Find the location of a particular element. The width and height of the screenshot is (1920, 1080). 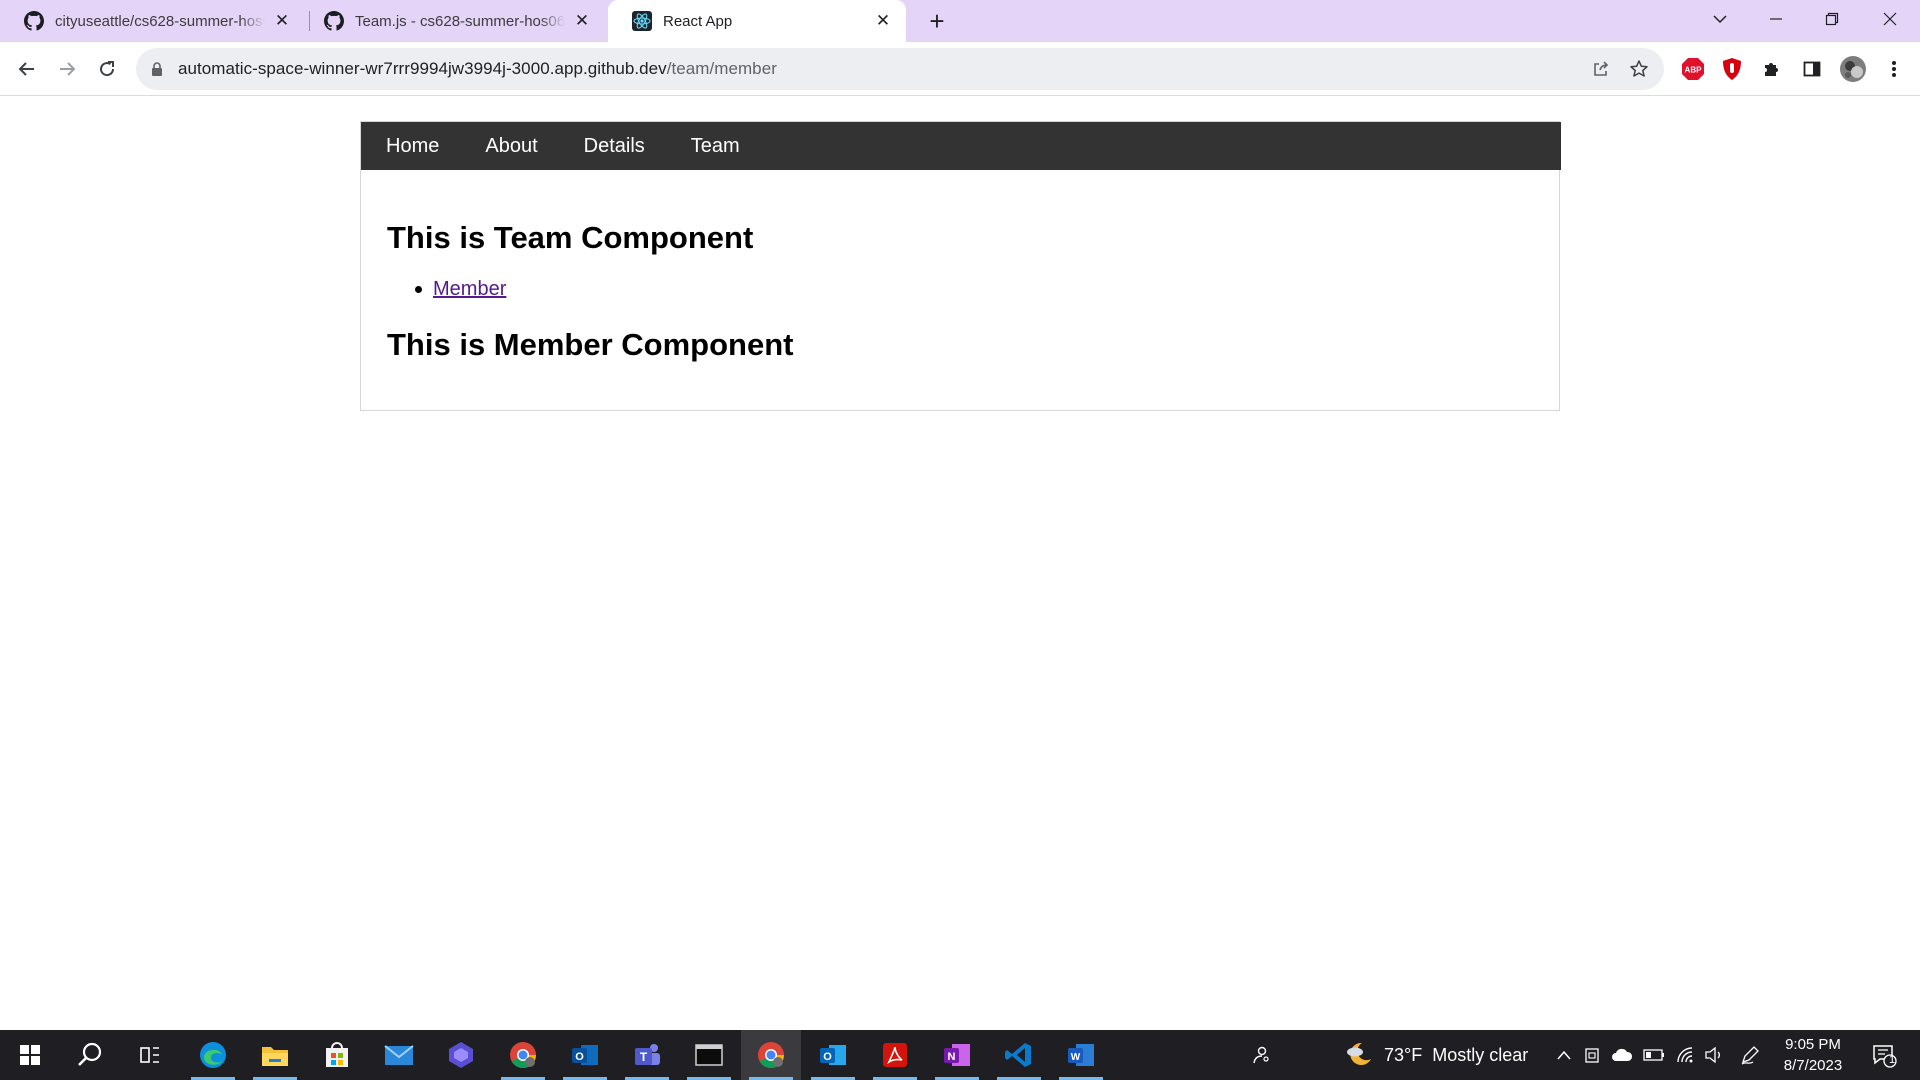

tray-pen is located at coordinates (1750, 1055).